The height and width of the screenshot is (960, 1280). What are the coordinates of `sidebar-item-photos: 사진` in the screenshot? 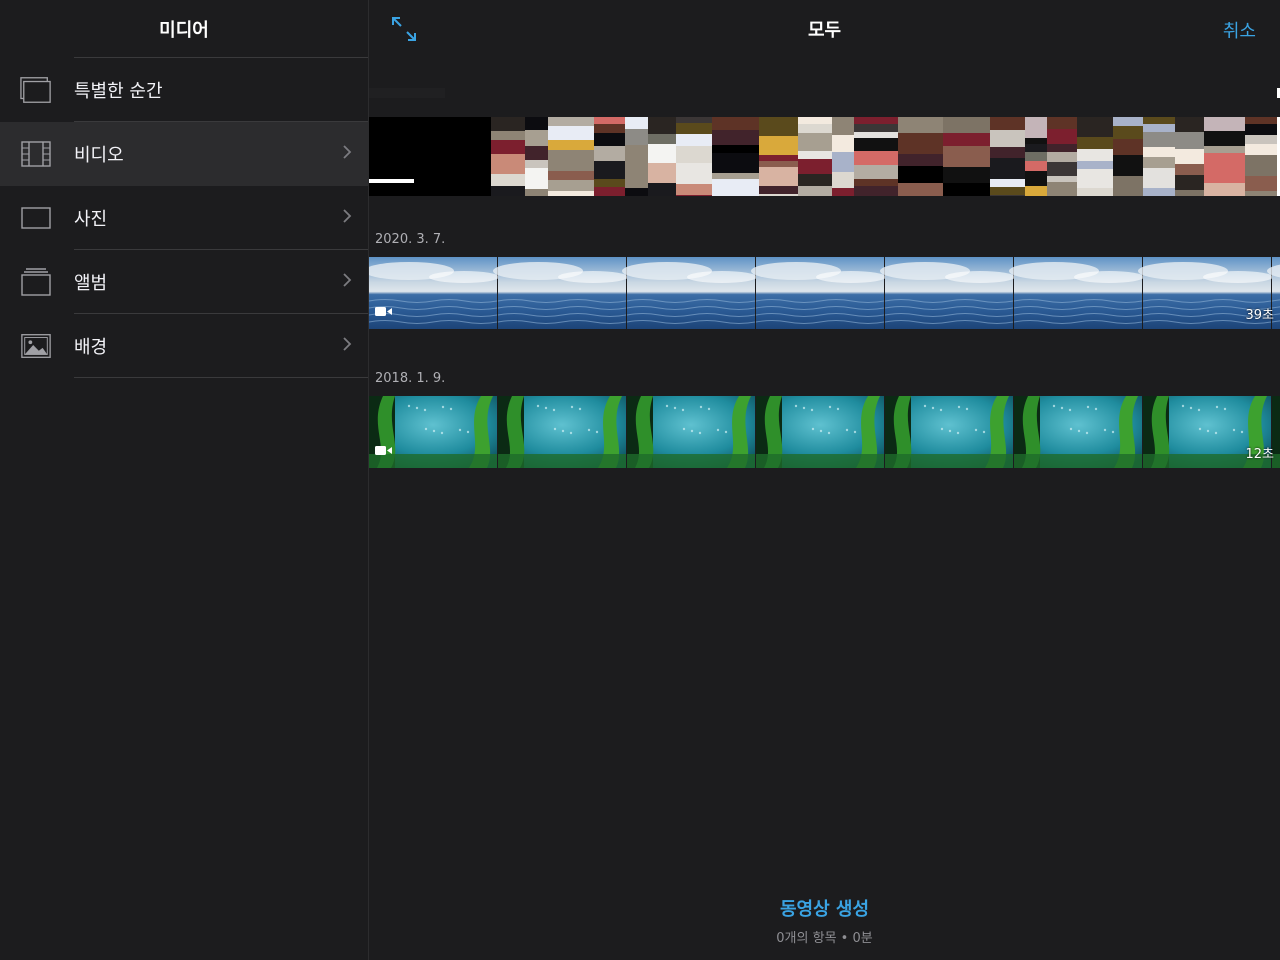 It's located at (184, 218).